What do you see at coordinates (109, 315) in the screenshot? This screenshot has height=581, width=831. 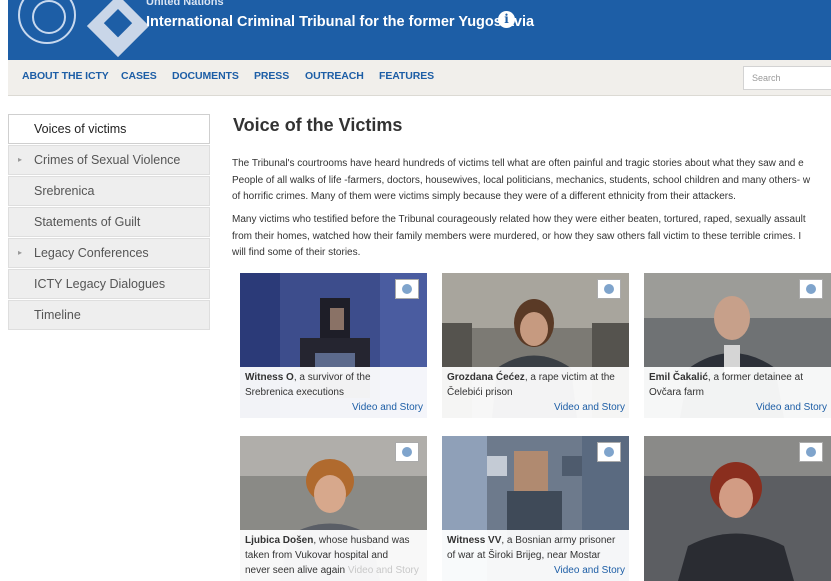 I see `sidebar-item-timeline: Timeline` at bounding box center [109, 315].